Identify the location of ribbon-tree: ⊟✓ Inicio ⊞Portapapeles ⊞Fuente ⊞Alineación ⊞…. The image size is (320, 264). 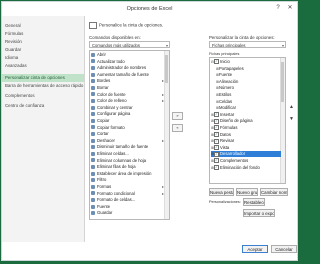
(247, 120).